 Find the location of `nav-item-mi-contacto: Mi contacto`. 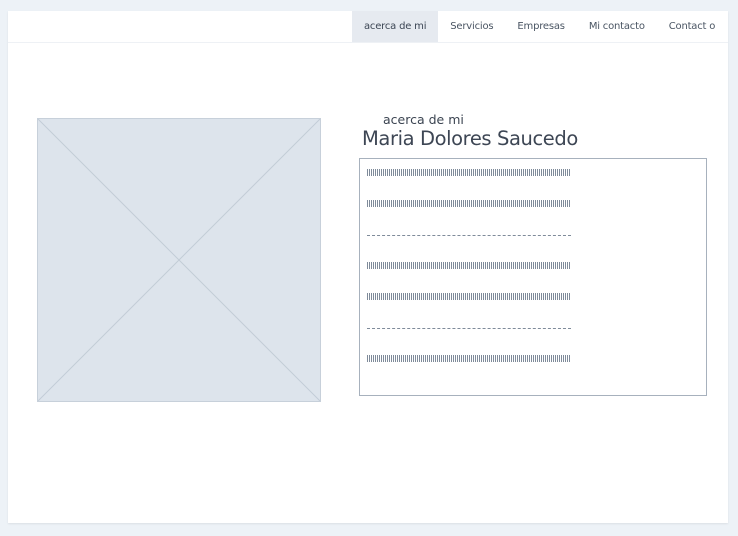

nav-item-mi-contacto: Mi contacto is located at coordinates (617, 26).